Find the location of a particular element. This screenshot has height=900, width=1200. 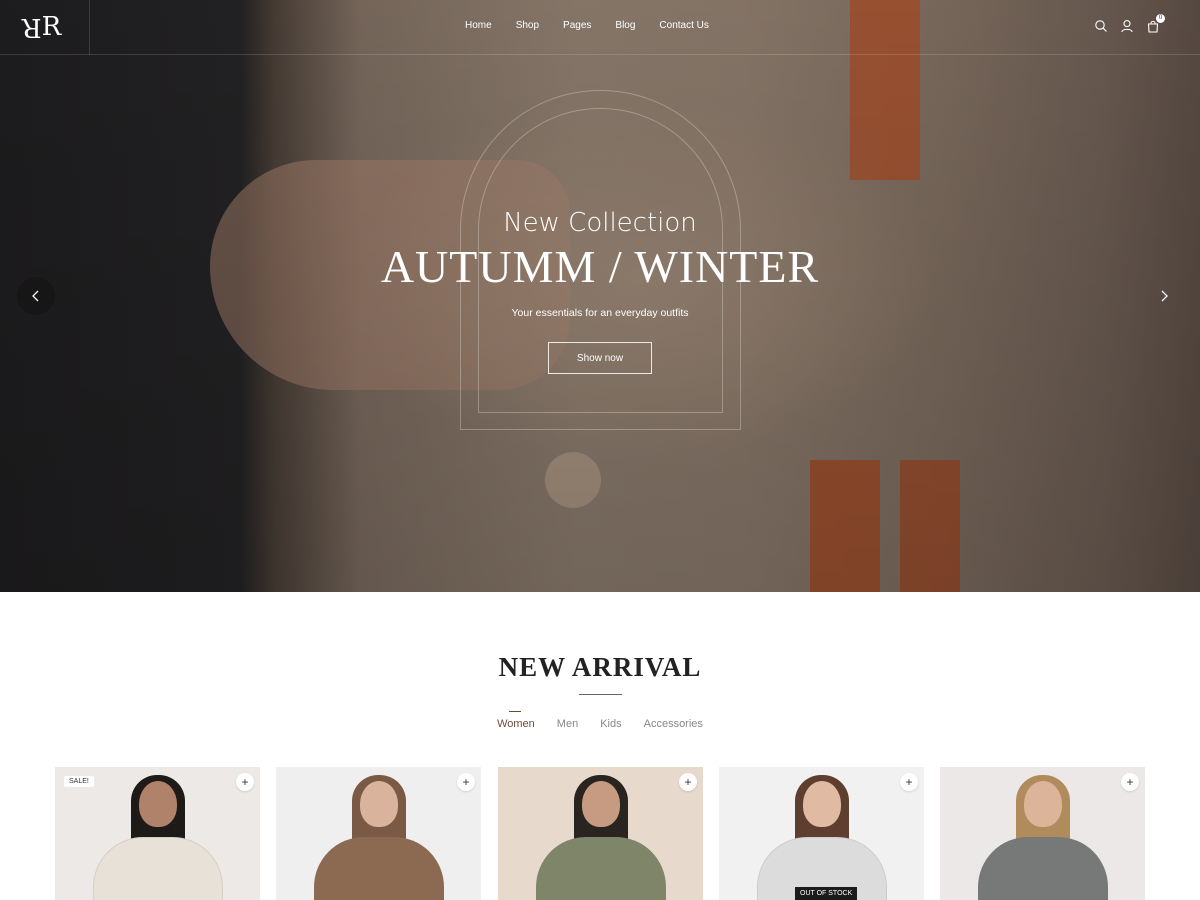

cart-count-badge: 0 is located at coordinates (1160, 18).